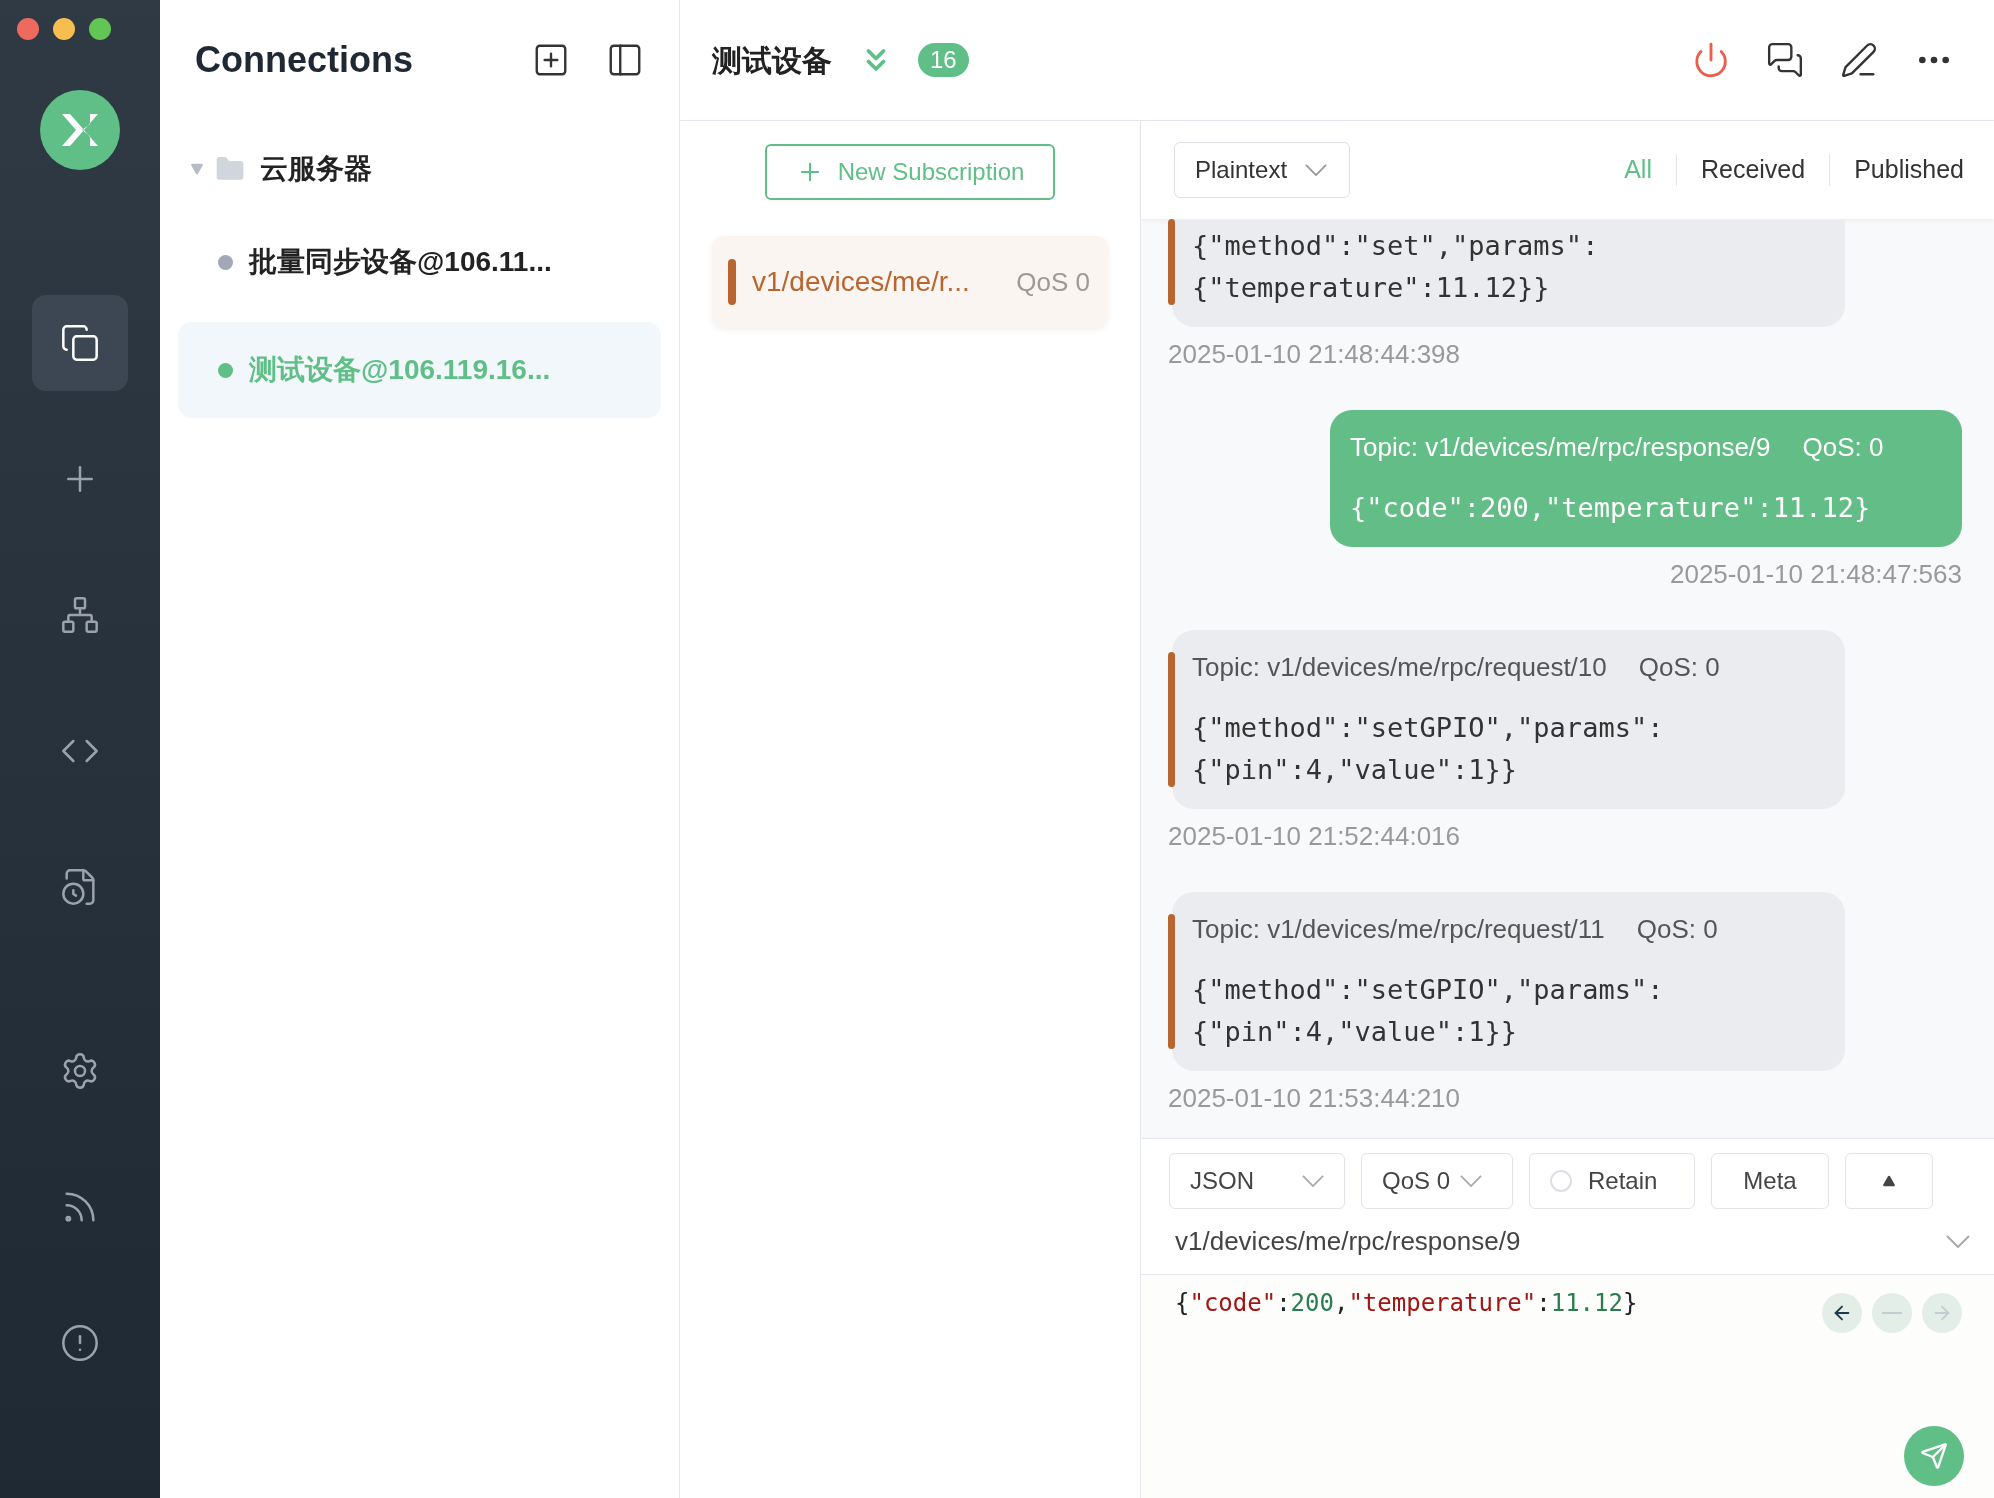 This screenshot has height=1498, width=1994. Describe the element at coordinates (1371, 288) in the screenshot. I see `message-payload-line: {"temperature":11.12}}` at that location.